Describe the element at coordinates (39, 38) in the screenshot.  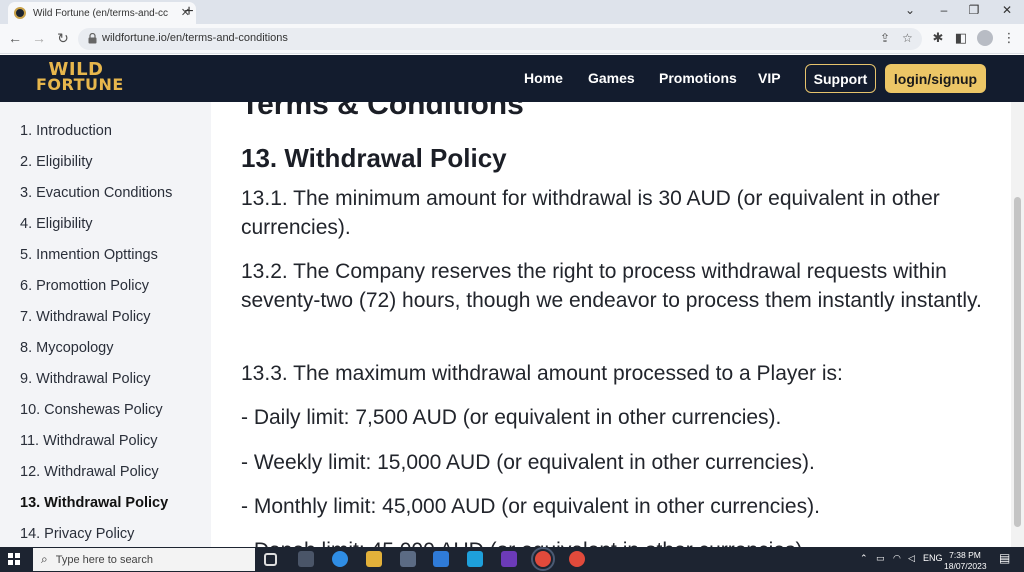
I see `forward-icon: →` at that location.